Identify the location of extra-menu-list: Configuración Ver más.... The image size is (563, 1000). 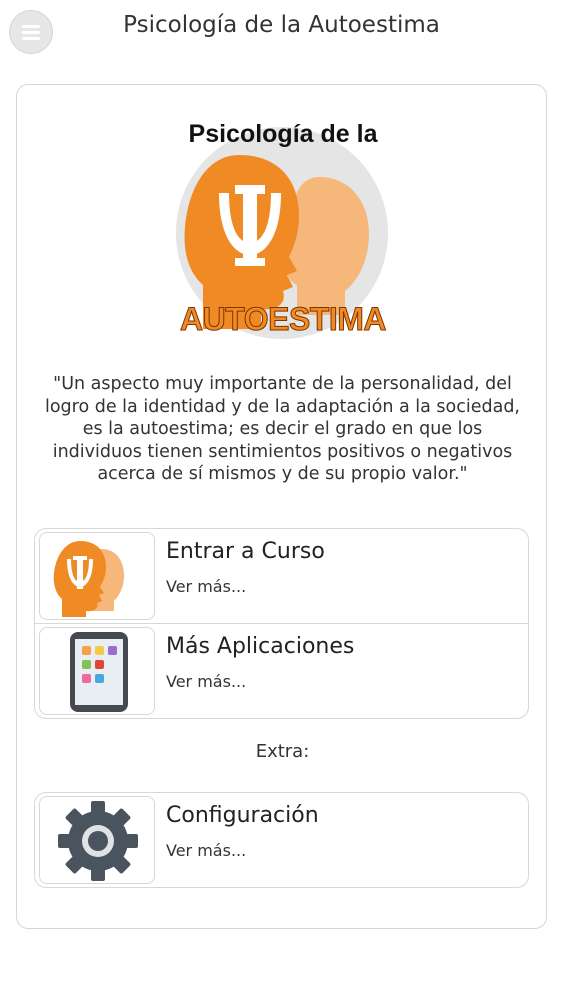
(281, 840).